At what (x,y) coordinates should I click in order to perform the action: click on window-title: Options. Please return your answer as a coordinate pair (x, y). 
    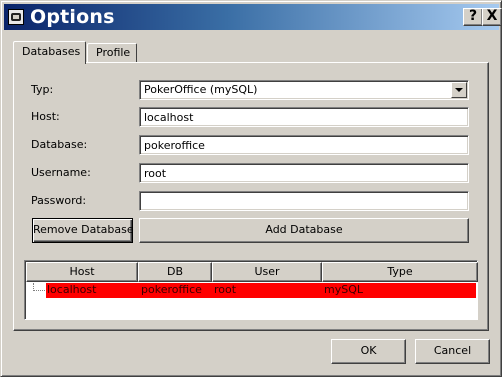
    Looking at the image, I should click on (72, 17).